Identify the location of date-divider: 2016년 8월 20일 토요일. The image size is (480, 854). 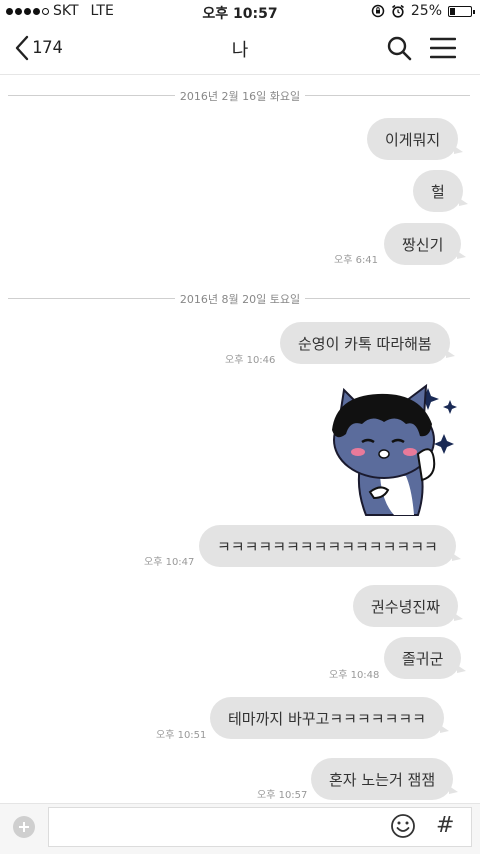
(240, 299).